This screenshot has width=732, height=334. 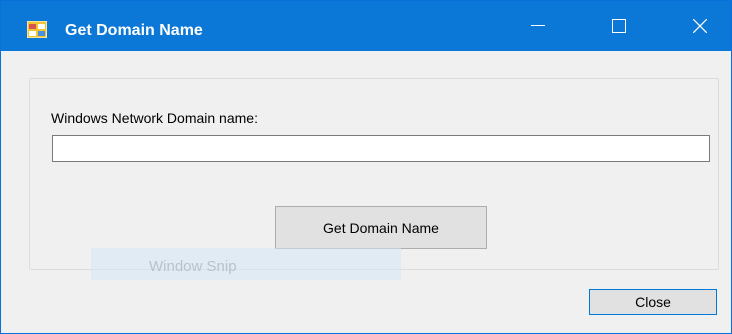 I want to click on close-window-button, so click(x=700, y=26).